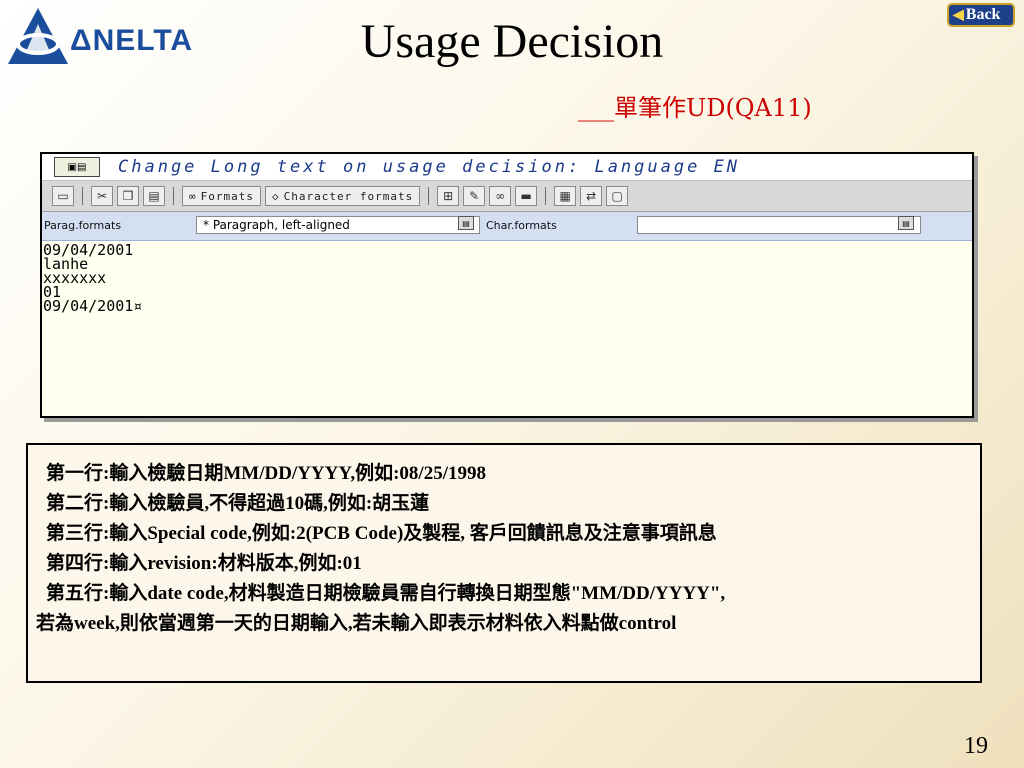 The image size is (1024, 768). I want to click on insert-icon: ⊞, so click(448, 196).